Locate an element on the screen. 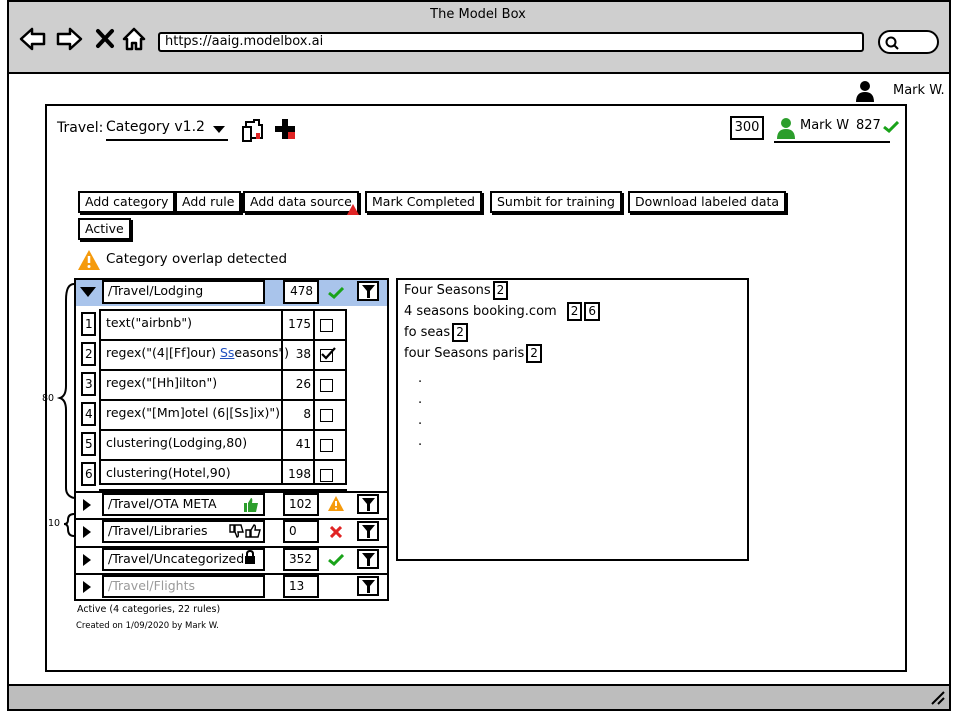  bracket-label-rules: 80 is located at coordinates (48, 398).